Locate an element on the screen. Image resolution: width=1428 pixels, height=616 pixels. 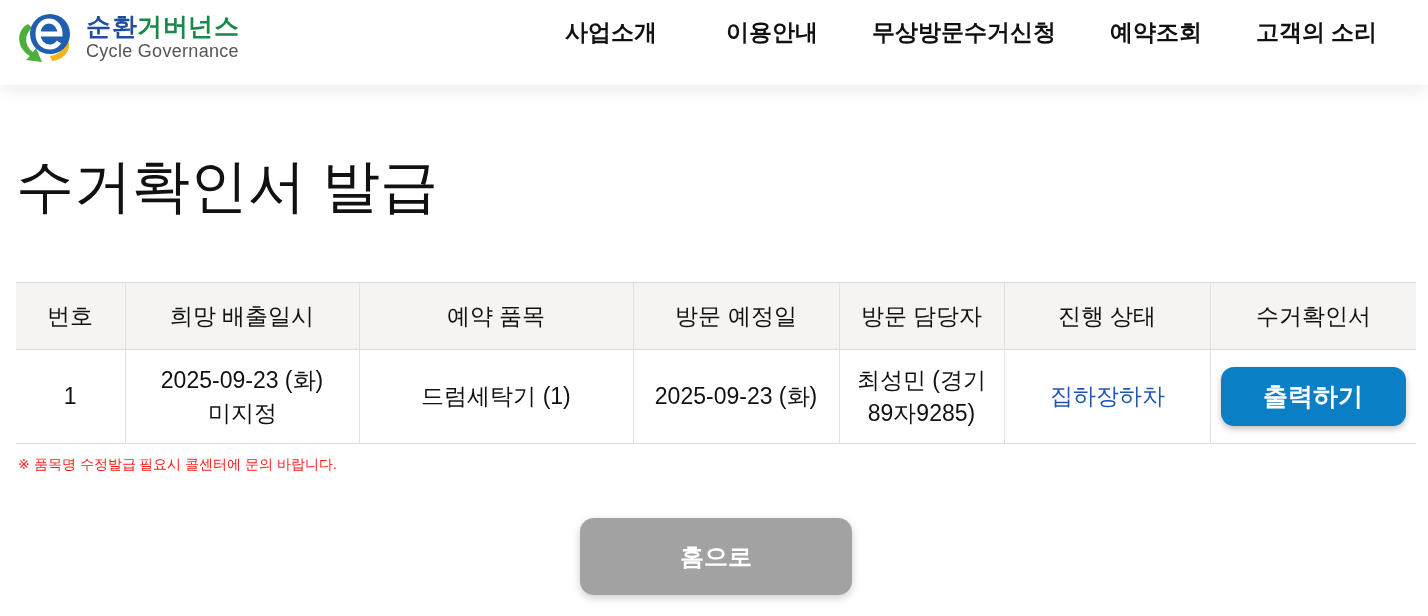
nav-link: 예약조회 is located at coordinates (1155, 32).